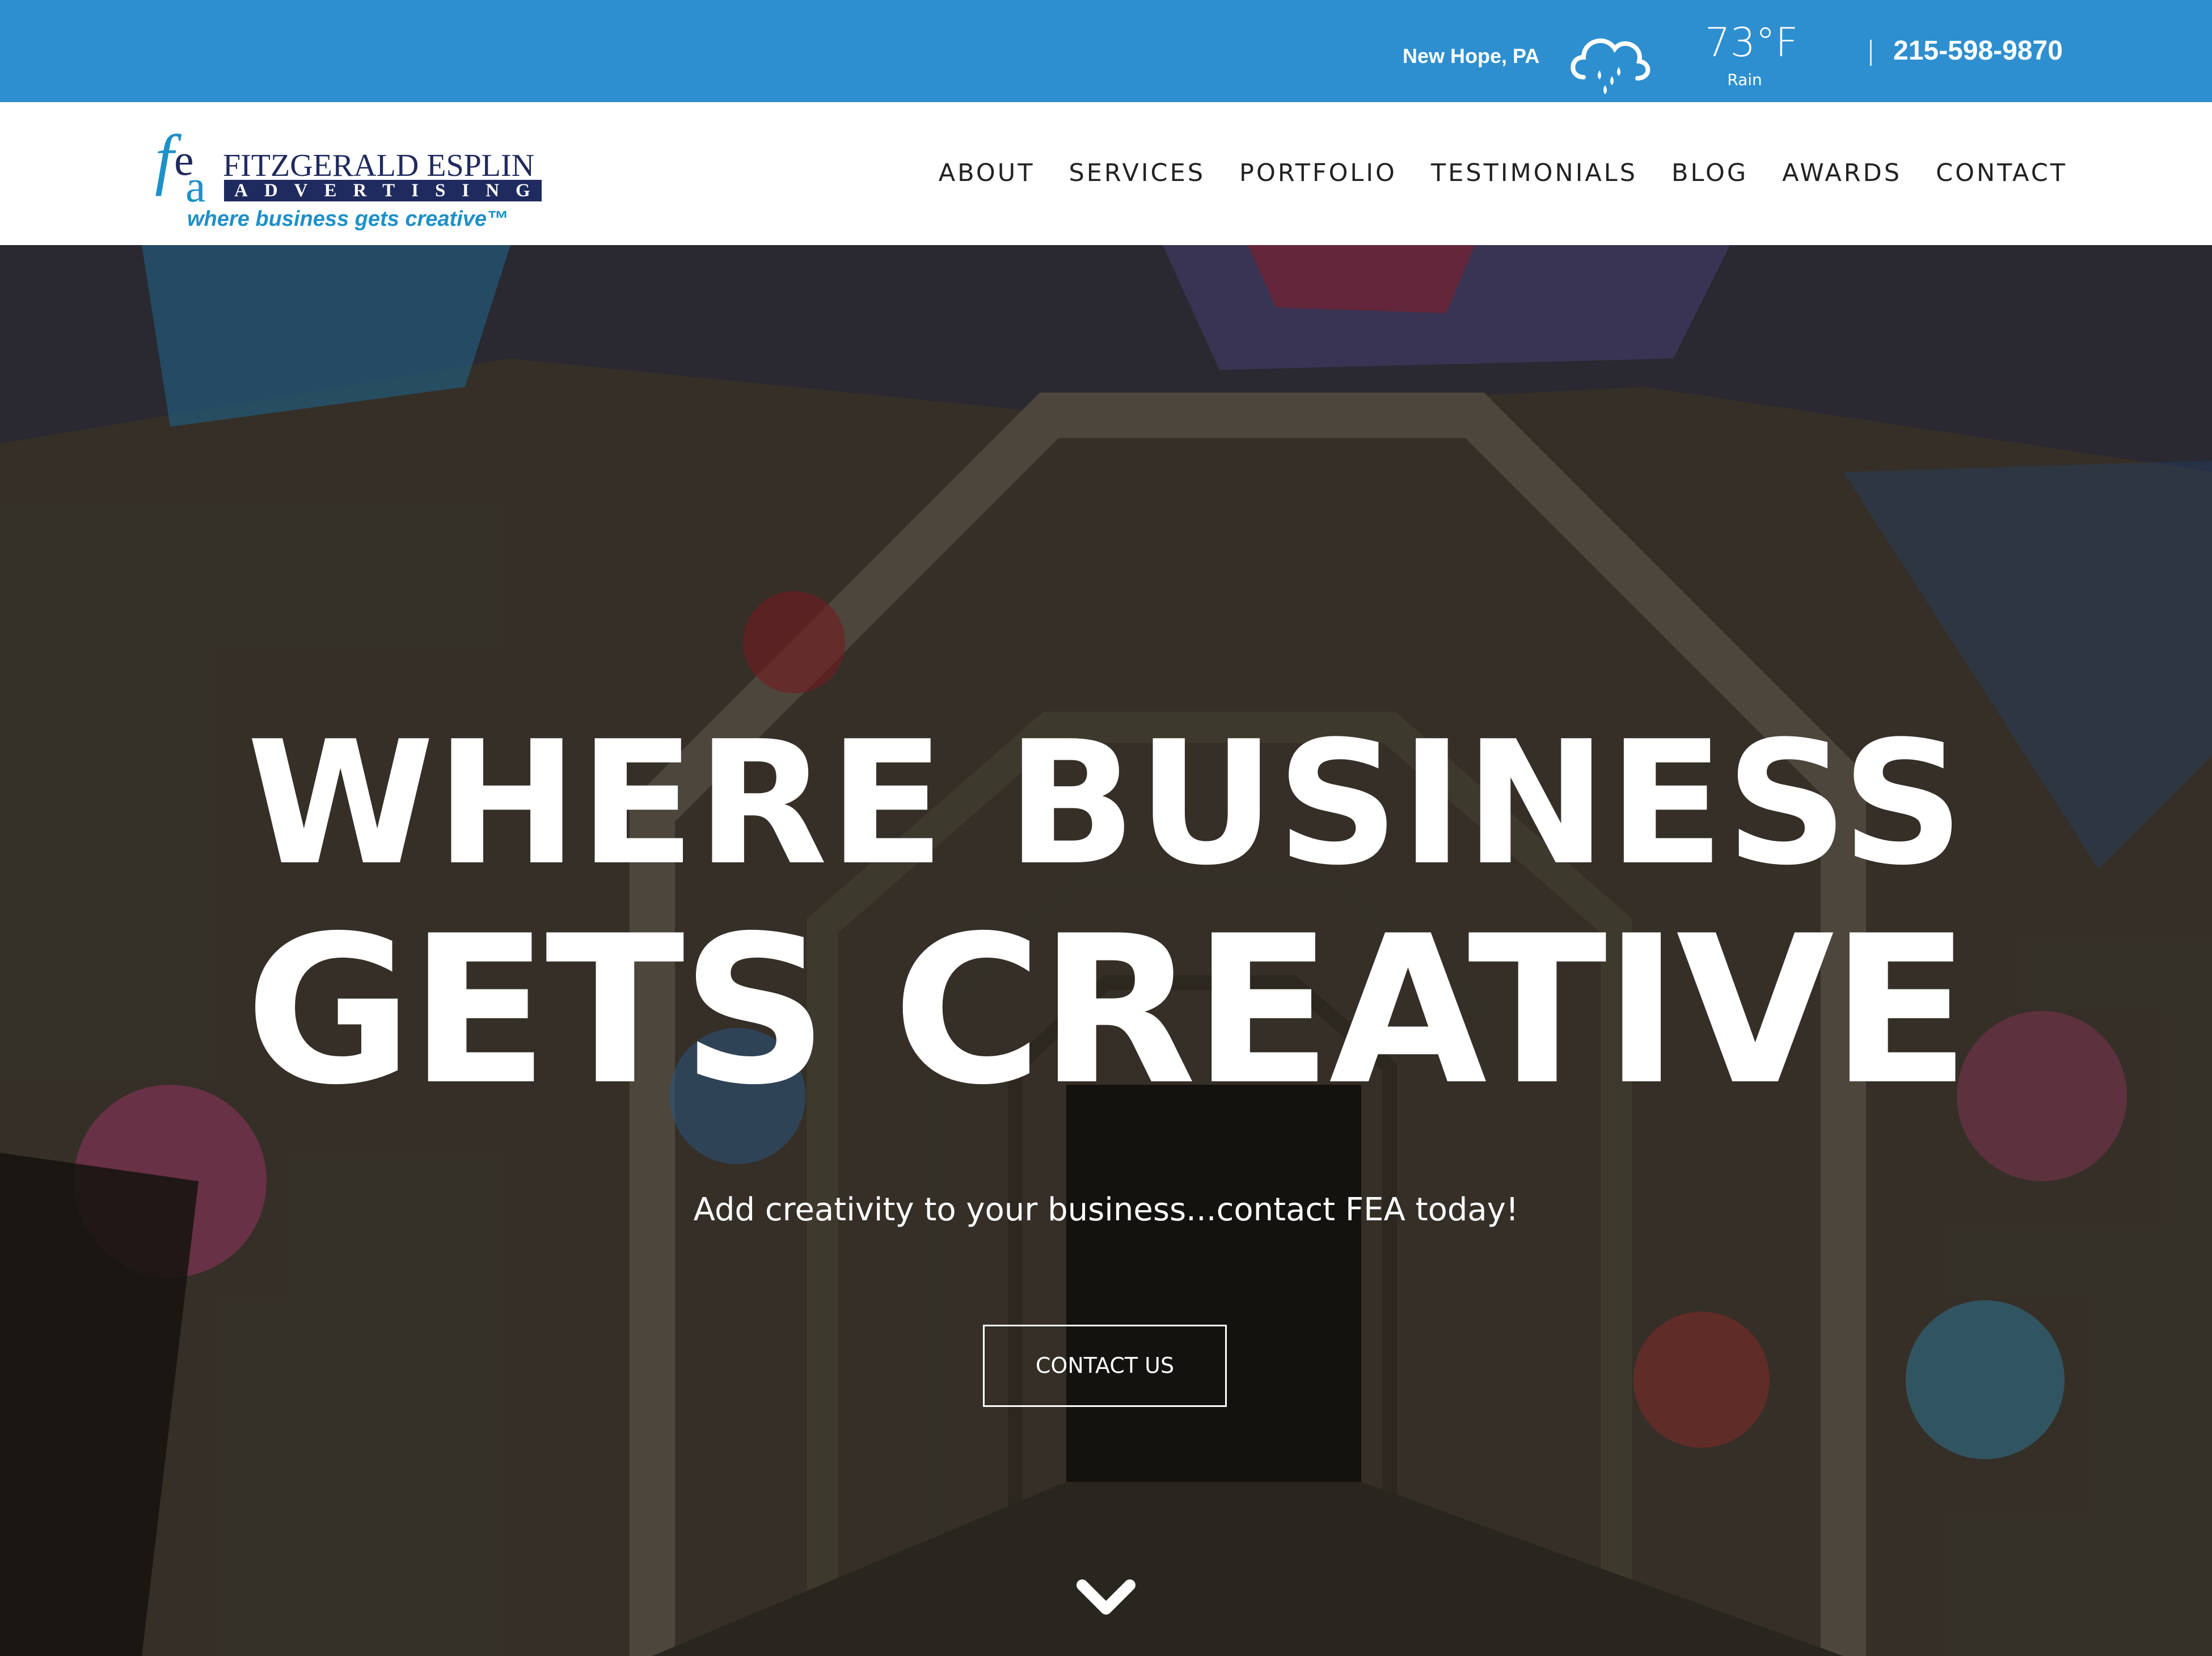  I want to click on nav-item-awards: AWARDS, so click(1842, 173).